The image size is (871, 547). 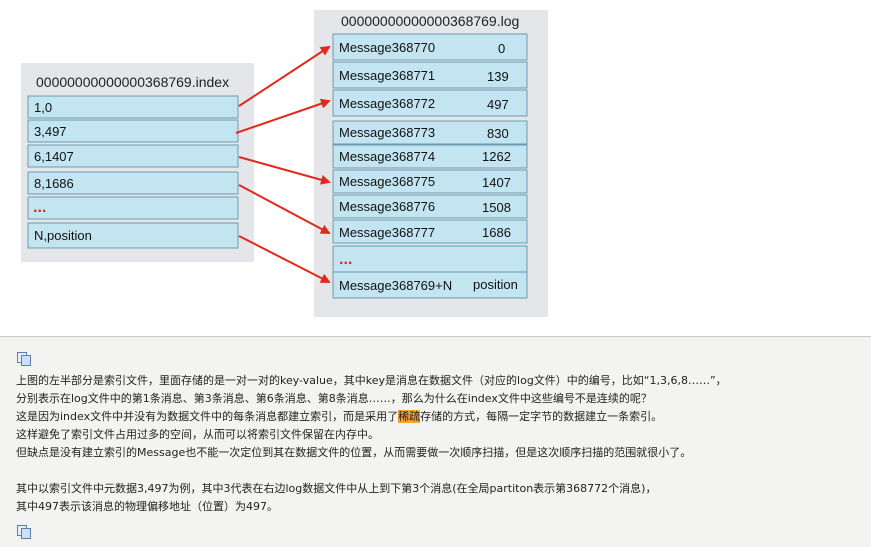 What do you see at coordinates (498, 133) in the screenshot?
I see `log-row-position: 830` at bounding box center [498, 133].